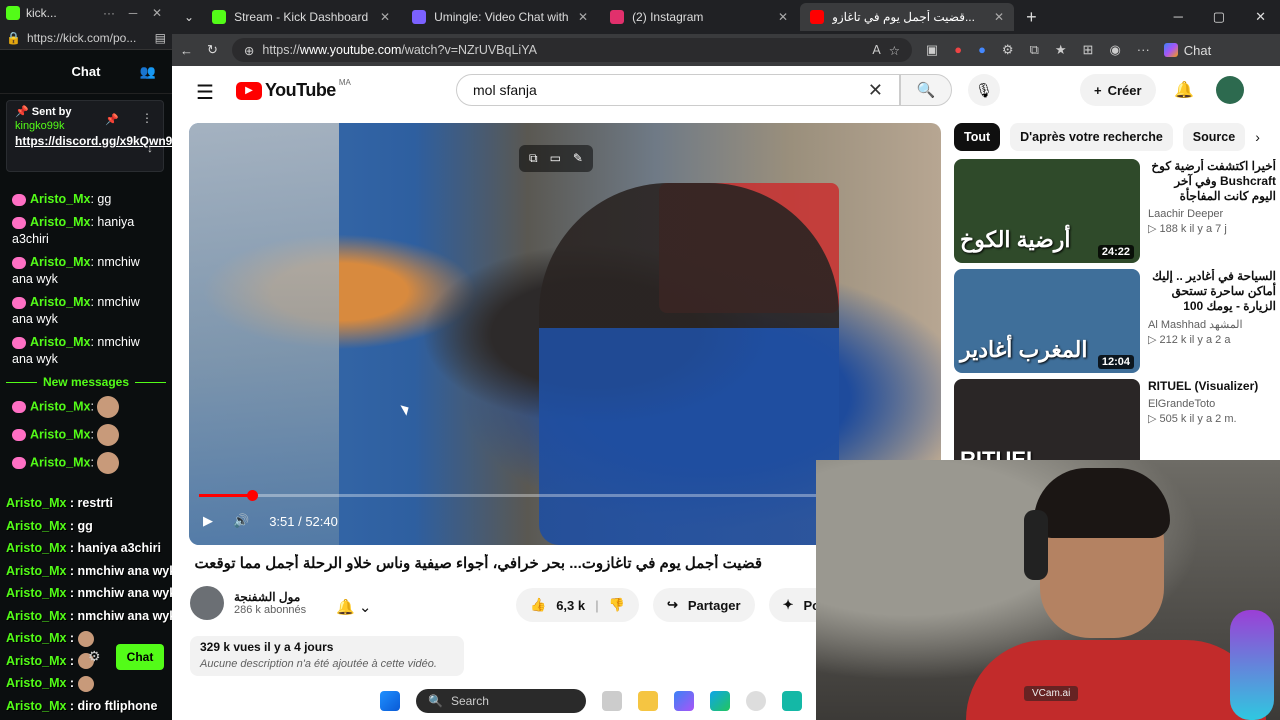 This screenshot has height=720, width=1280. Describe the element at coordinates (100, 141) in the screenshot. I see `pinned-link: https://discord.gg/x9kQwn9J7` at that location.